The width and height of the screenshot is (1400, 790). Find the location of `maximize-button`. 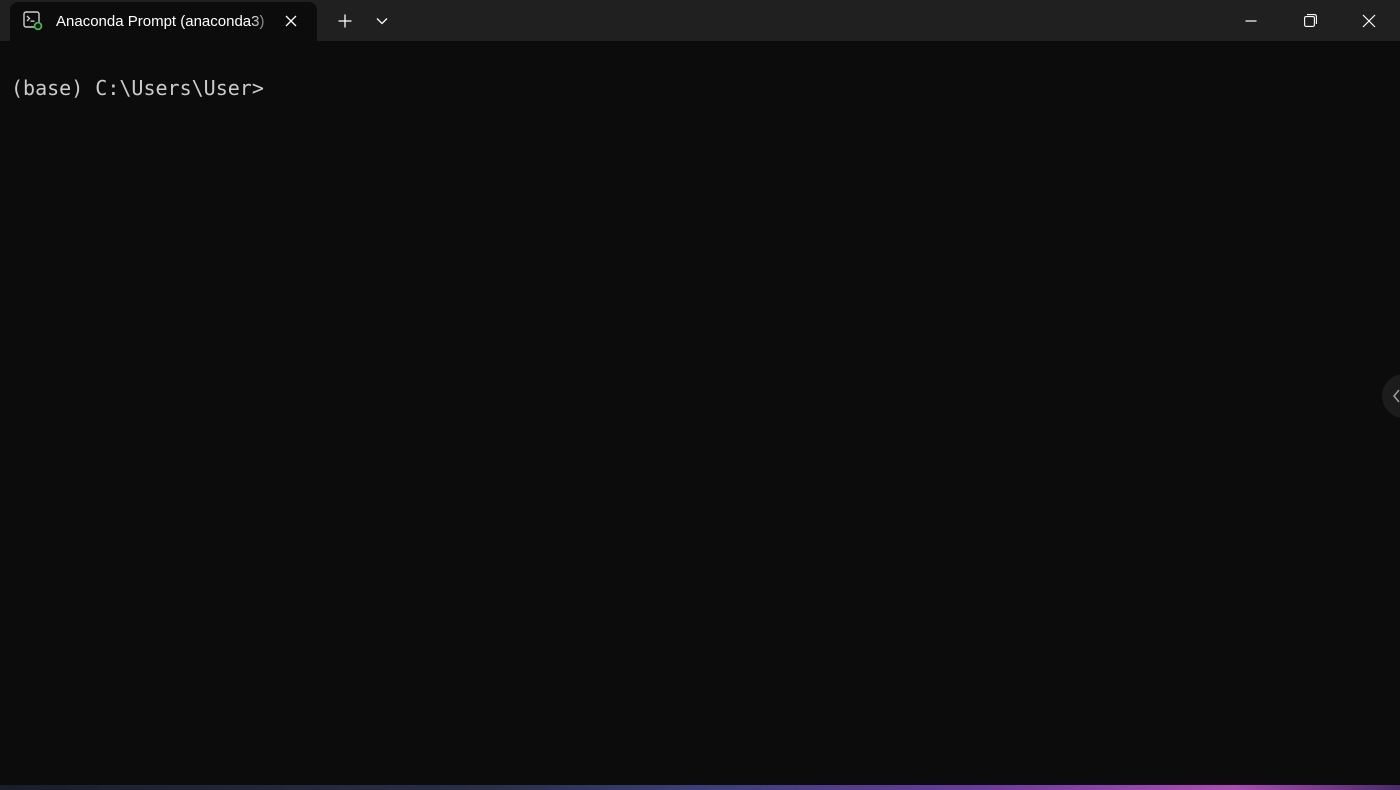

maximize-button is located at coordinates (1310, 20).